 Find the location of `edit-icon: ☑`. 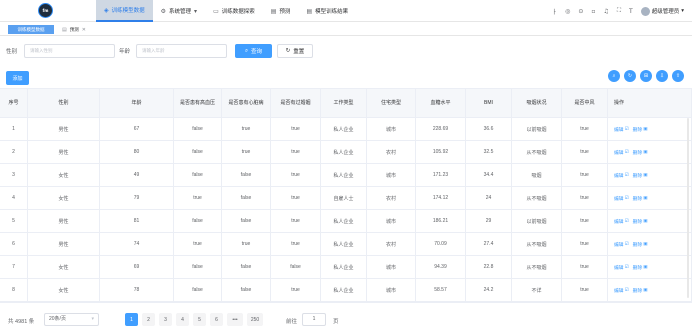

edit-icon: ☑ is located at coordinates (626, 290).